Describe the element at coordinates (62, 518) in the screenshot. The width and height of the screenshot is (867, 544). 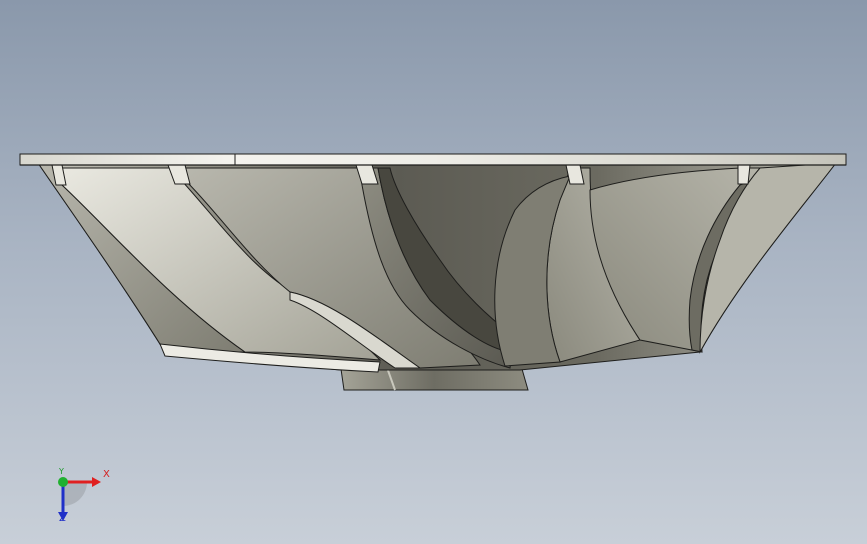
I see `z-axis-label: Z` at that location.